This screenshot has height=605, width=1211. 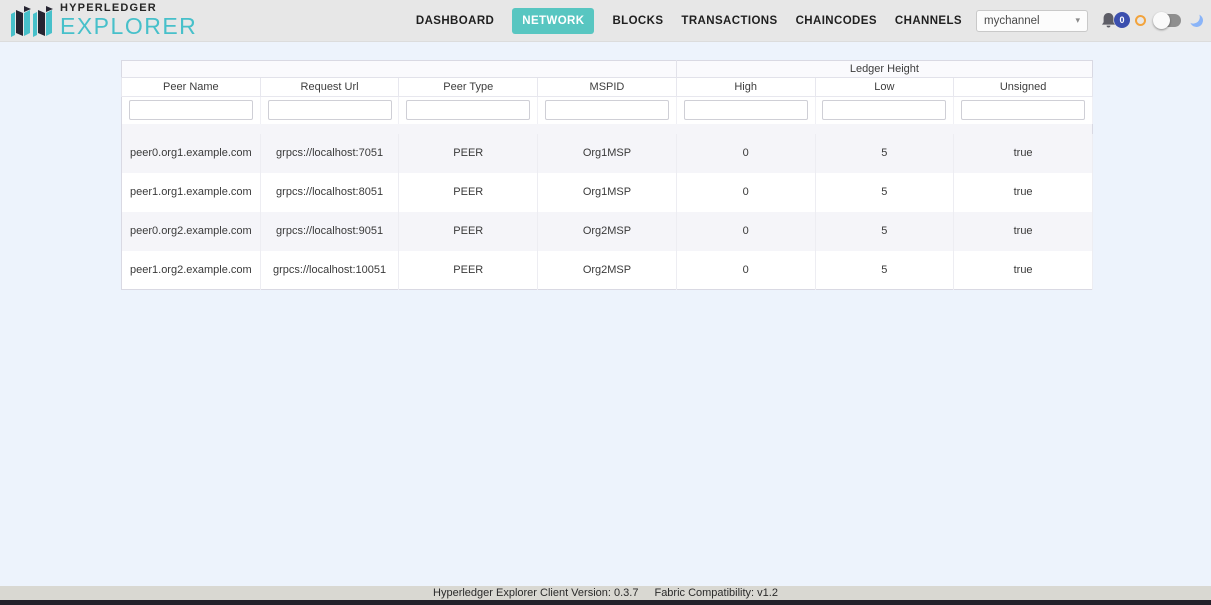 I want to click on app-logo: HYPERLEDGER EXPLORER, so click(x=103, y=20).